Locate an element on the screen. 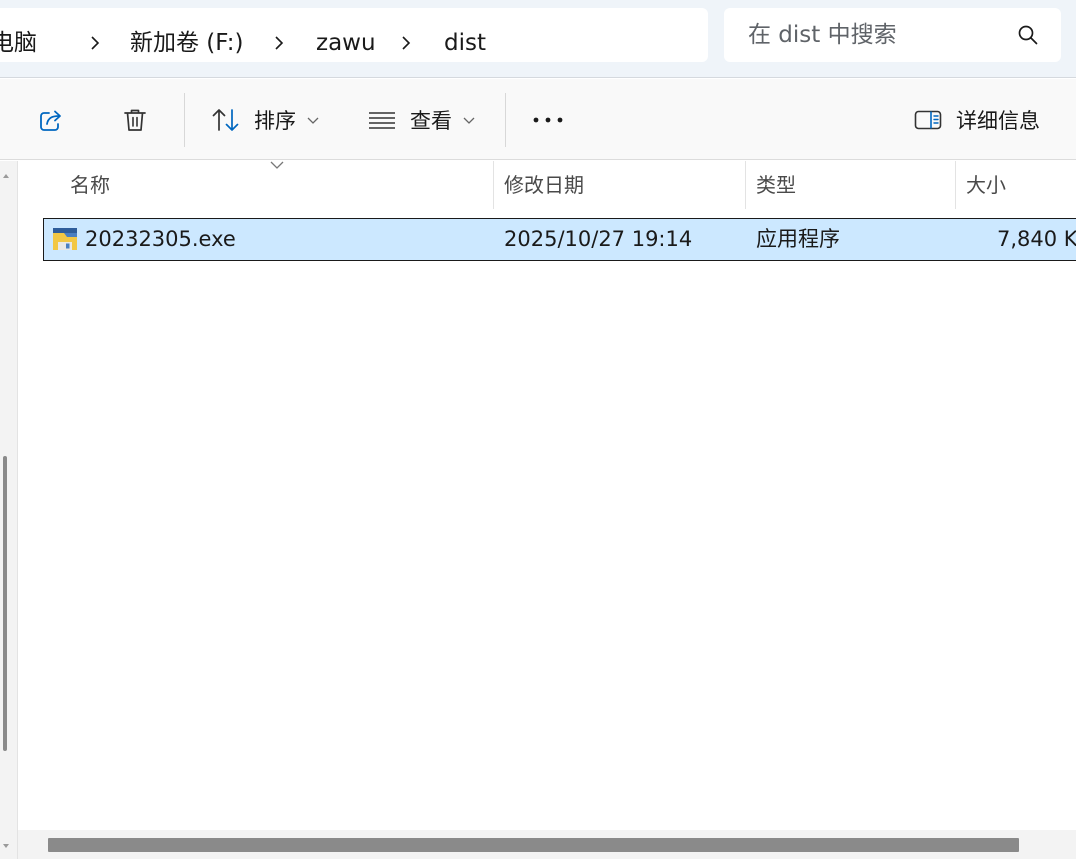  more-options-button is located at coordinates (550, 120).